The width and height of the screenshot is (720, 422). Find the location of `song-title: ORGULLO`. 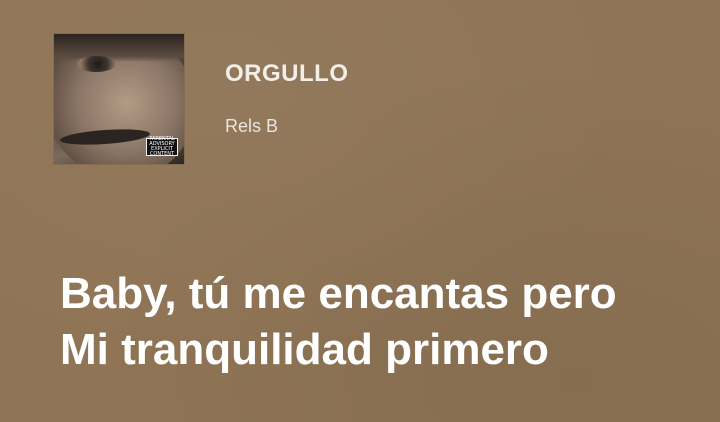

song-title: ORGULLO is located at coordinates (287, 73).